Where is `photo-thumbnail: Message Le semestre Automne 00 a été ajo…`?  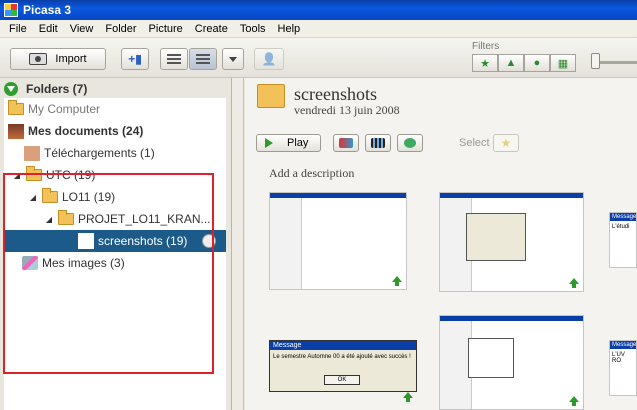 photo-thumbnail: Message Le semestre Automne 00 a été ajo… is located at coordinates (343, 375).